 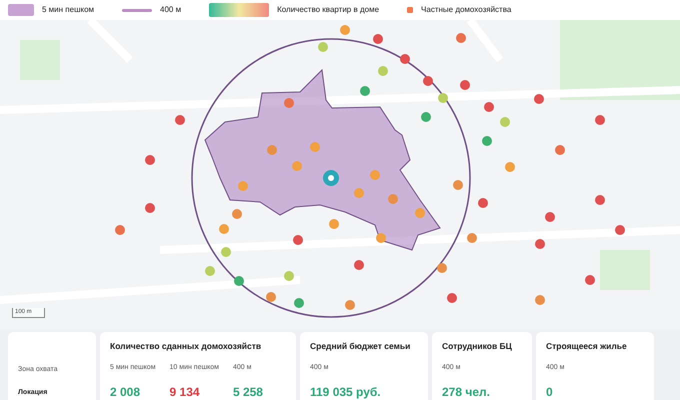 I want to click on stat-value: 9 134, so click(x=185, y=392).